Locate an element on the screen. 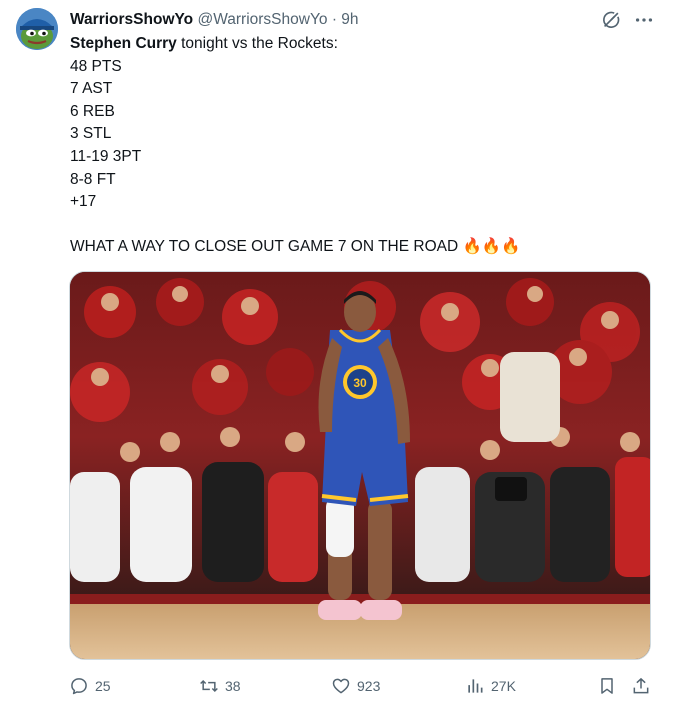 The image size is (673, 709). like-count: 923 is located at coordinates (369, 686).